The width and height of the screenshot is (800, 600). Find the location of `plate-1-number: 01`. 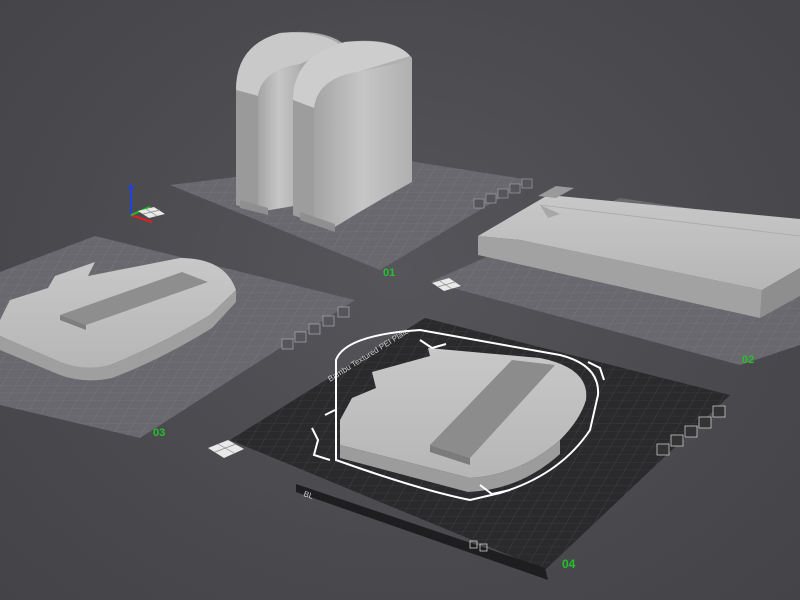

plate-1-number: 01 is located at coordinates (389, 273).